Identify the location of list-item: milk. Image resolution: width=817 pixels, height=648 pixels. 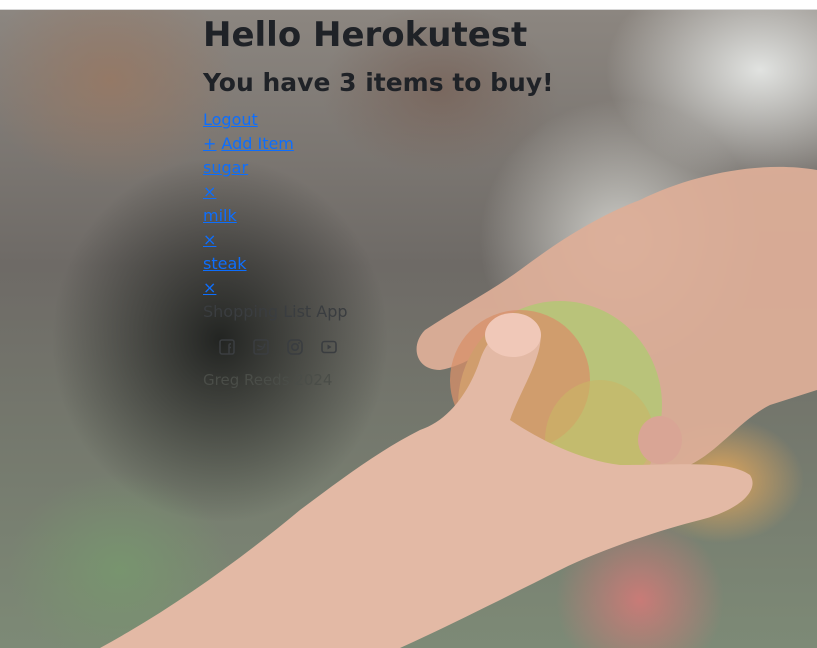
(413, 216).